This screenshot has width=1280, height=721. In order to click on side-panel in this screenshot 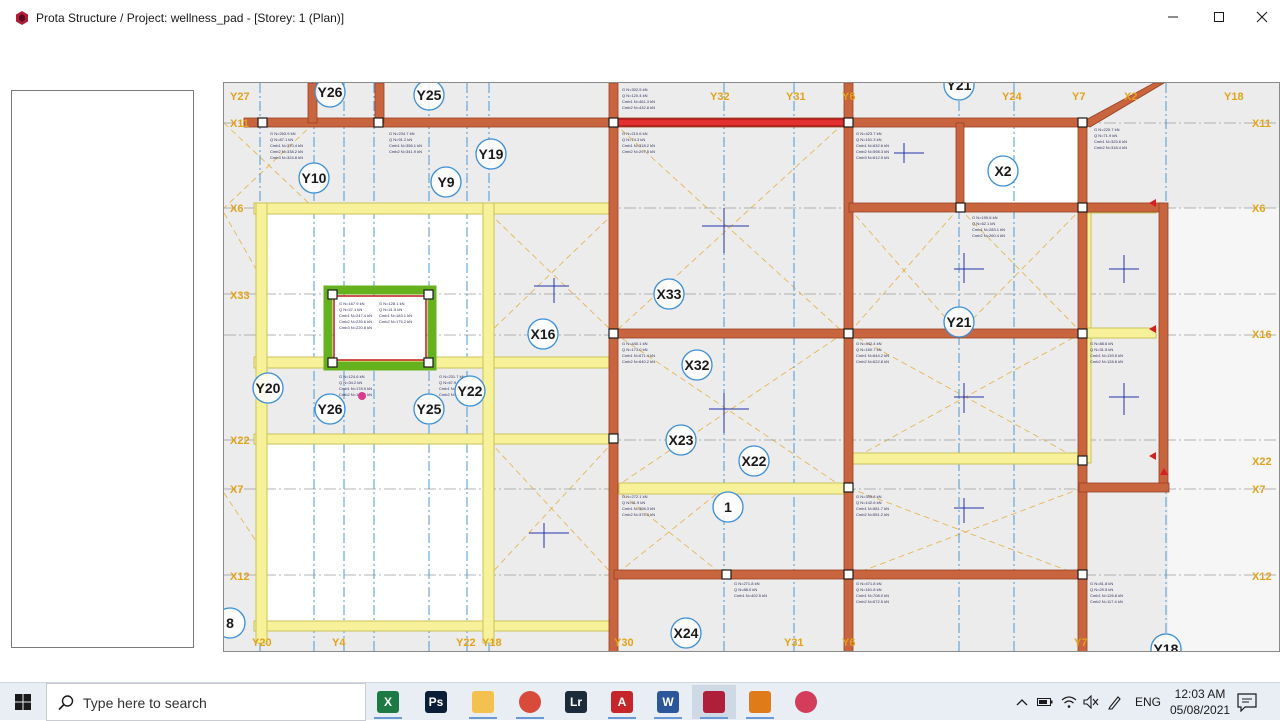, I will do `click(102, 369)`.